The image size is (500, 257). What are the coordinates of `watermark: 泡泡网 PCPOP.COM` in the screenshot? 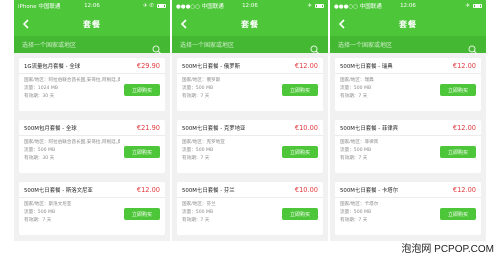 It's located at (447, 249).